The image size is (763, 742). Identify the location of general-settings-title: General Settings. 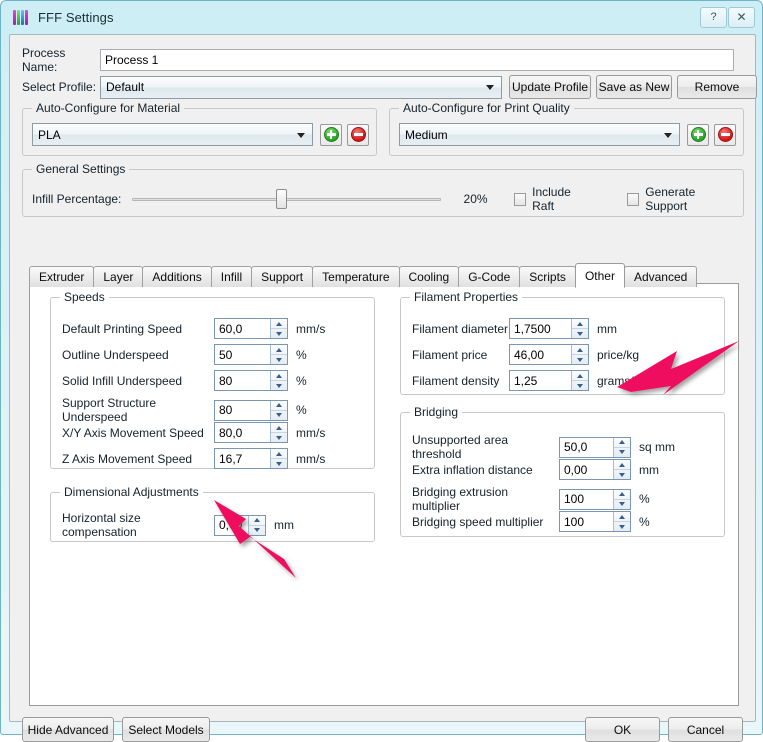
(81, 169).